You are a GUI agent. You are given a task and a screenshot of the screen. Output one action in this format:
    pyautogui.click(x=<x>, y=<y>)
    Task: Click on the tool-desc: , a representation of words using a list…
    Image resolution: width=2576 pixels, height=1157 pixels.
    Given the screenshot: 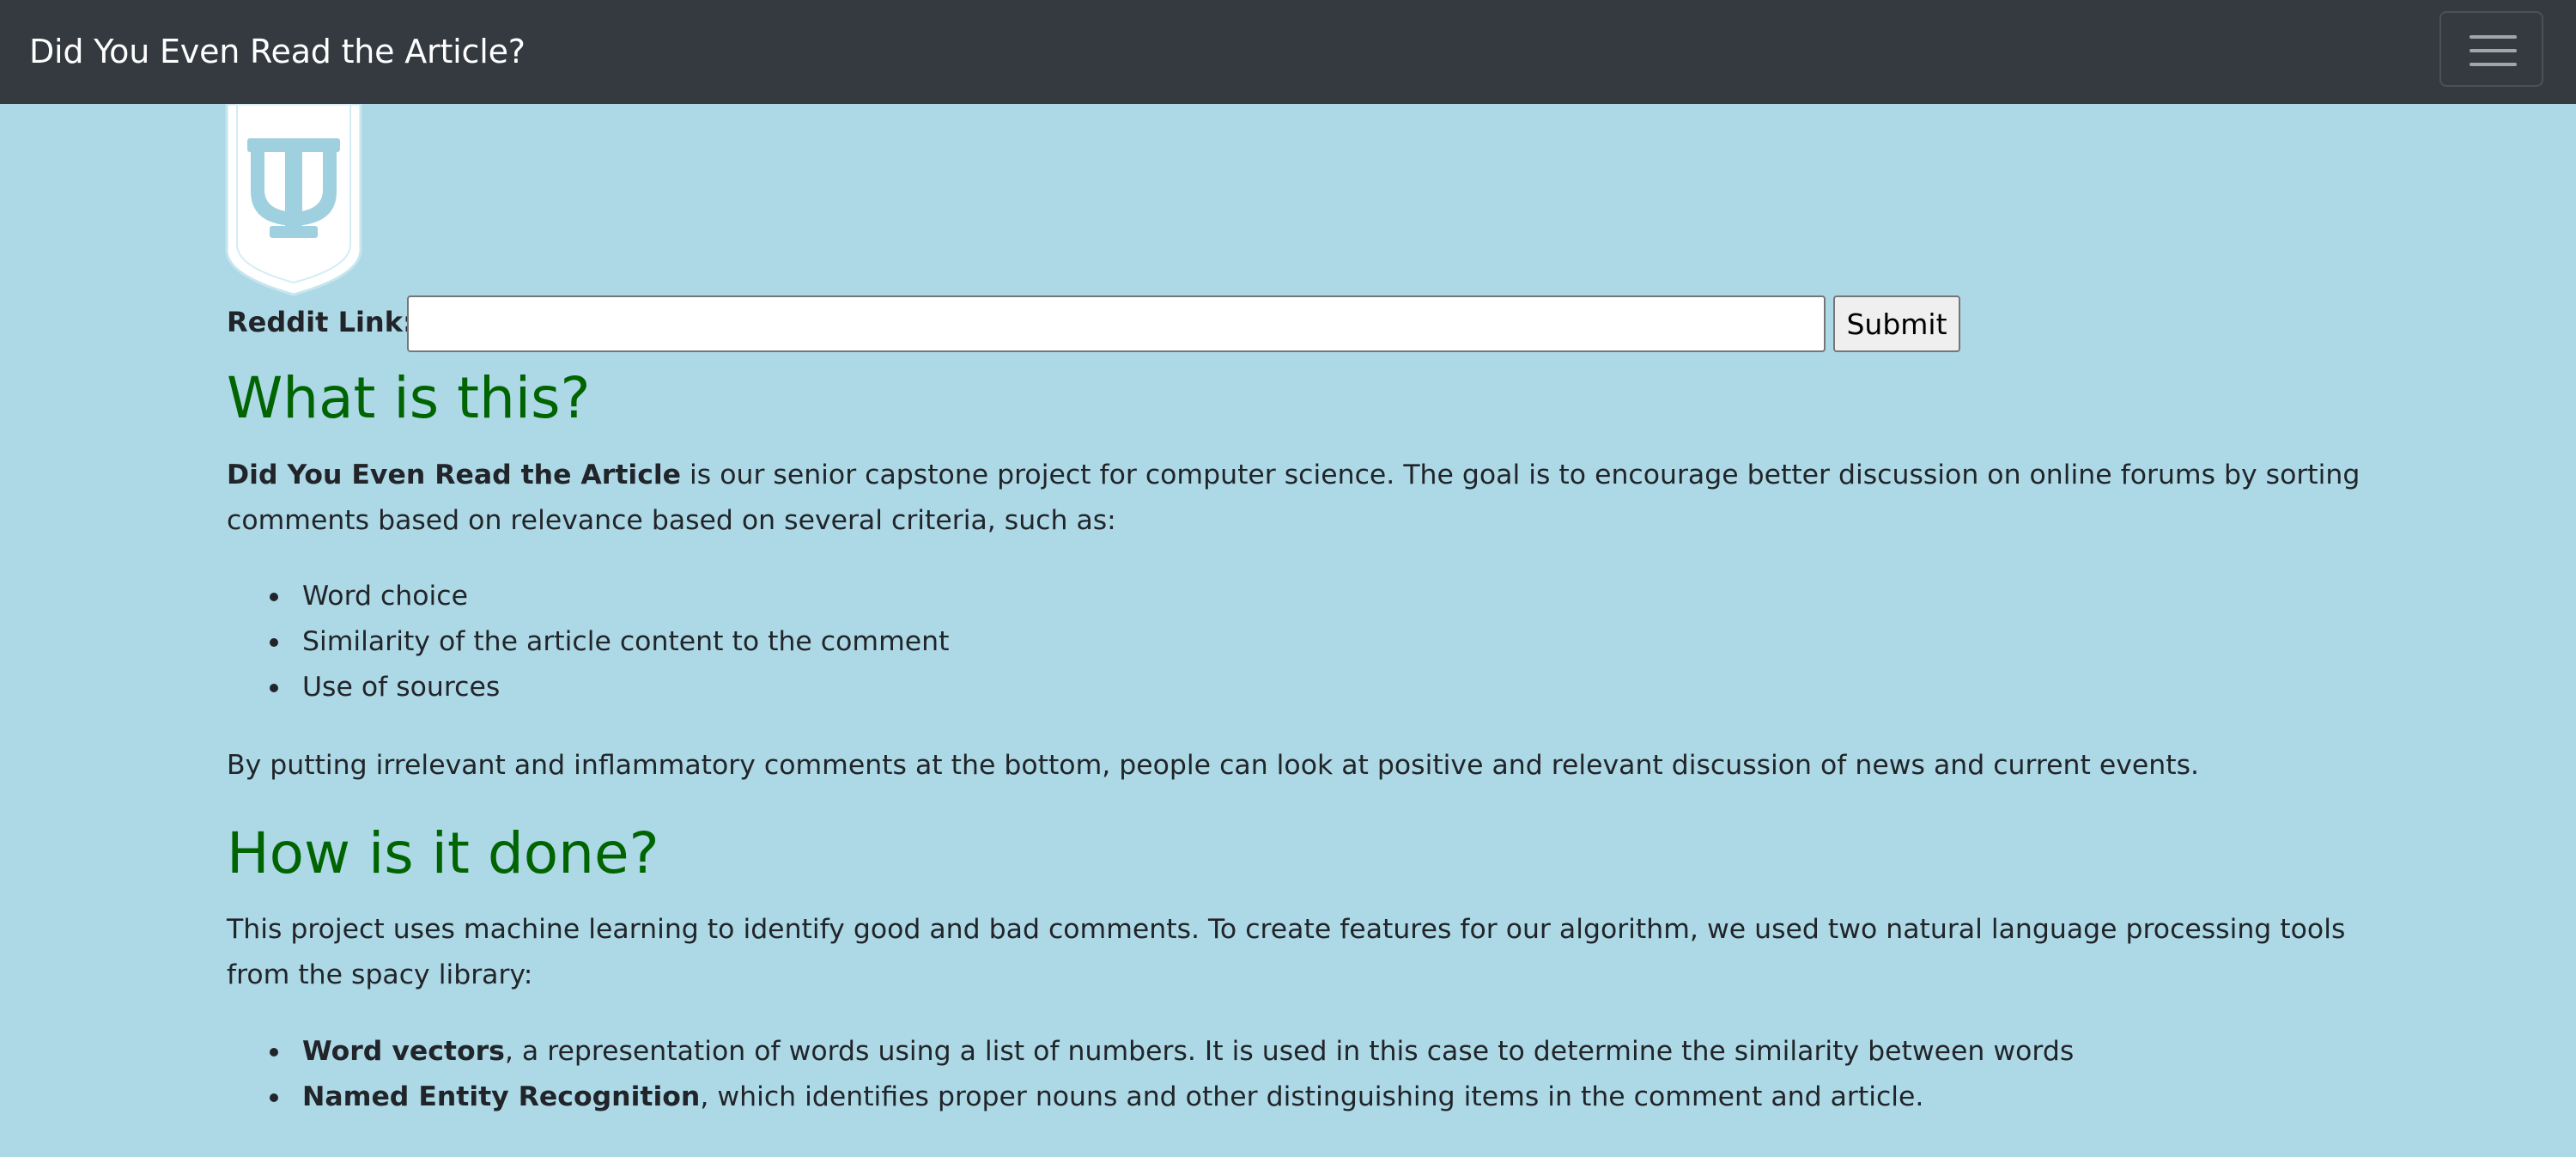 What is the action you would take?
    pyautogui.click(x=1290, y=1051)
    